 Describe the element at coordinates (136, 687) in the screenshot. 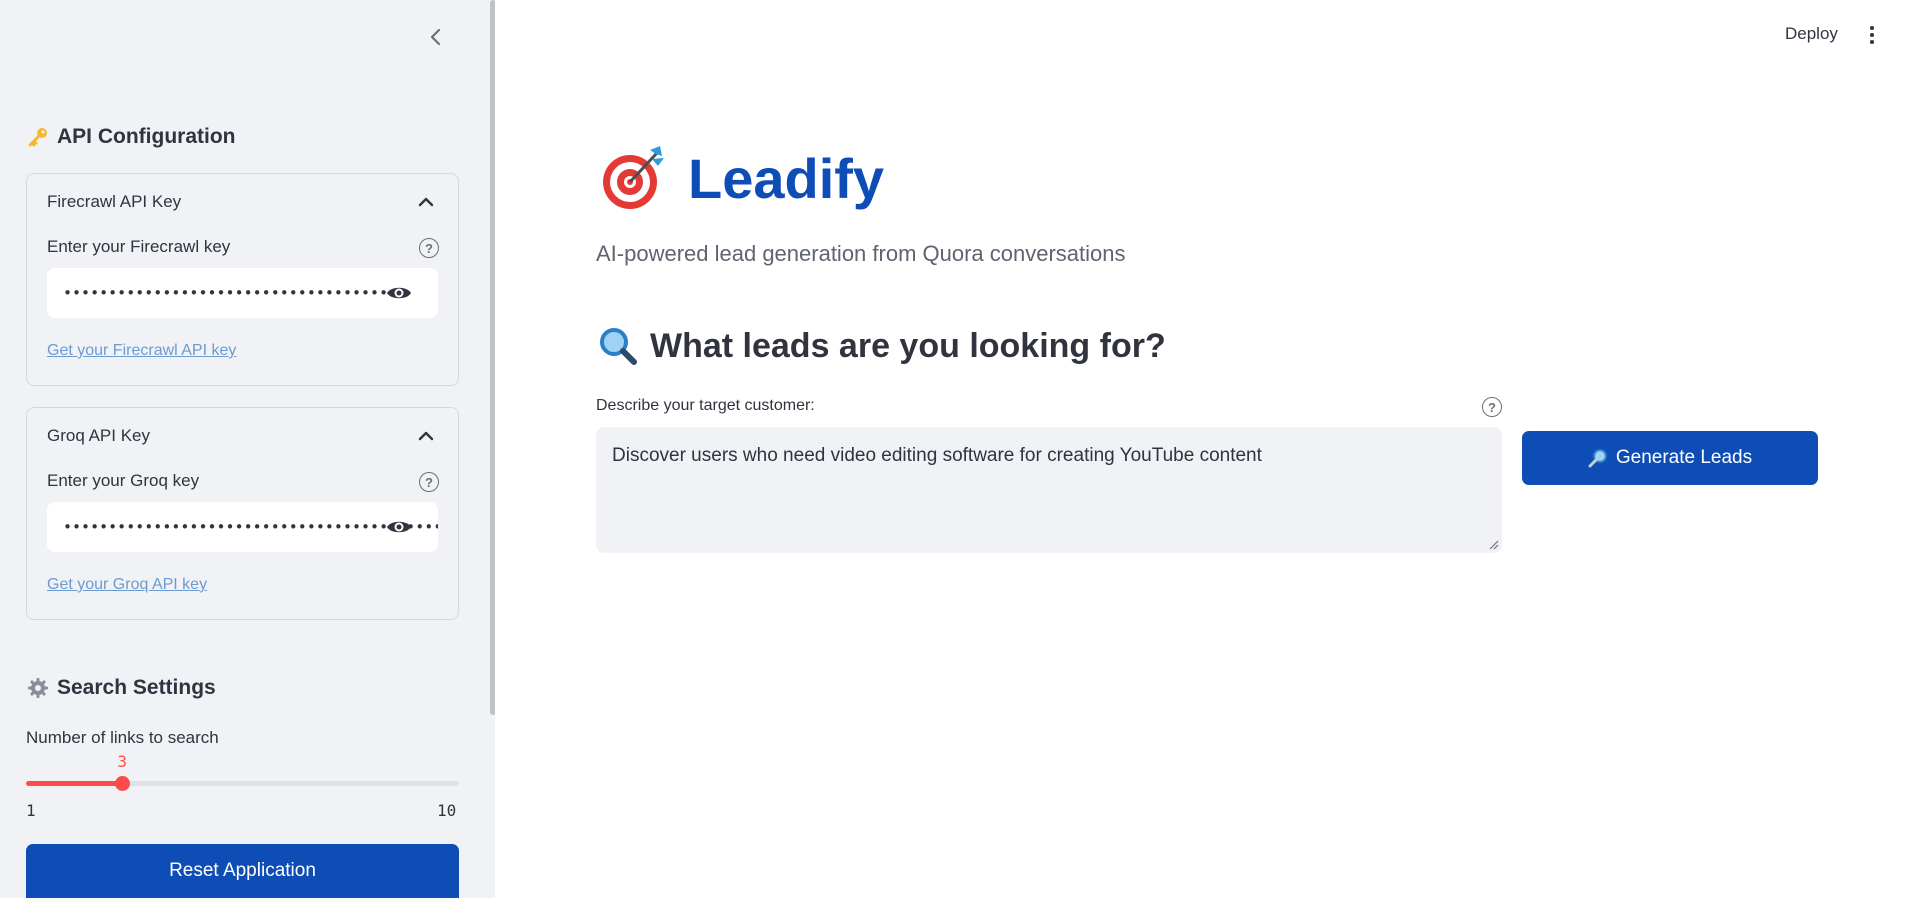

I see `search-settings-title: Search Settings` at that location.